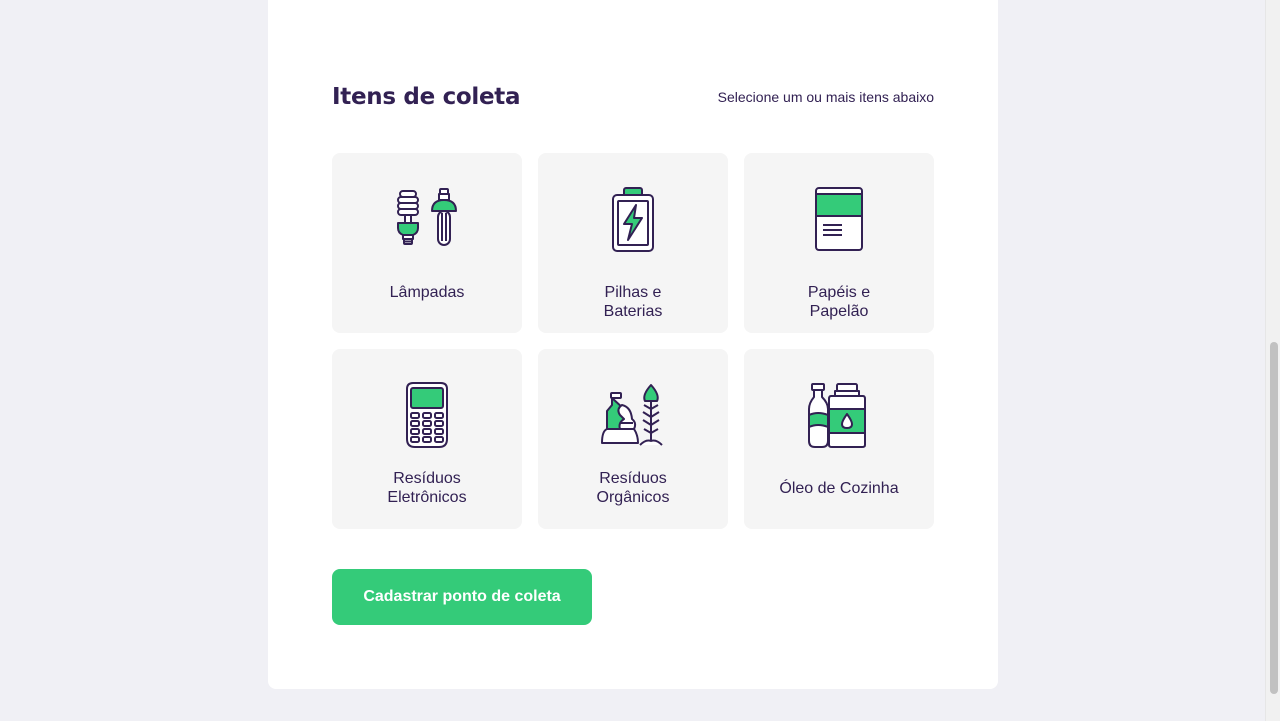  What do you see at coordinates (633, 488) in the screenshot?
I see `item-label: Resíduos Orgânicos` at bounding box center [633, 488].